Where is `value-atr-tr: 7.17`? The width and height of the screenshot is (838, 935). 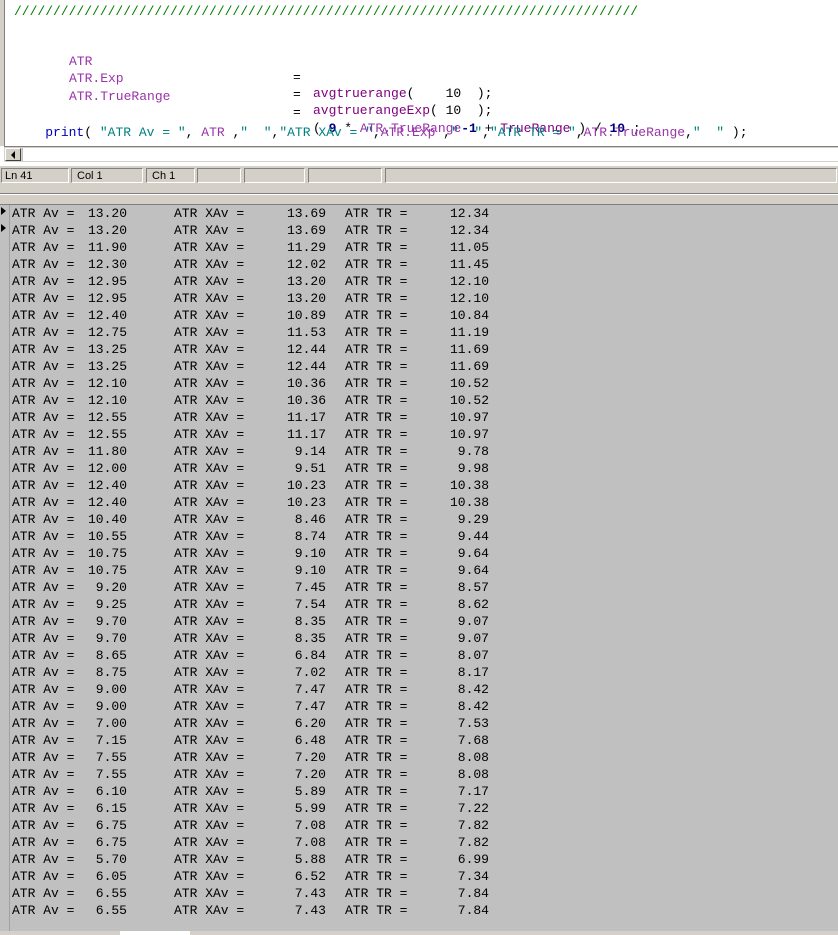
value-atr-tr: 7.17 is located at coordinates (473, 791).